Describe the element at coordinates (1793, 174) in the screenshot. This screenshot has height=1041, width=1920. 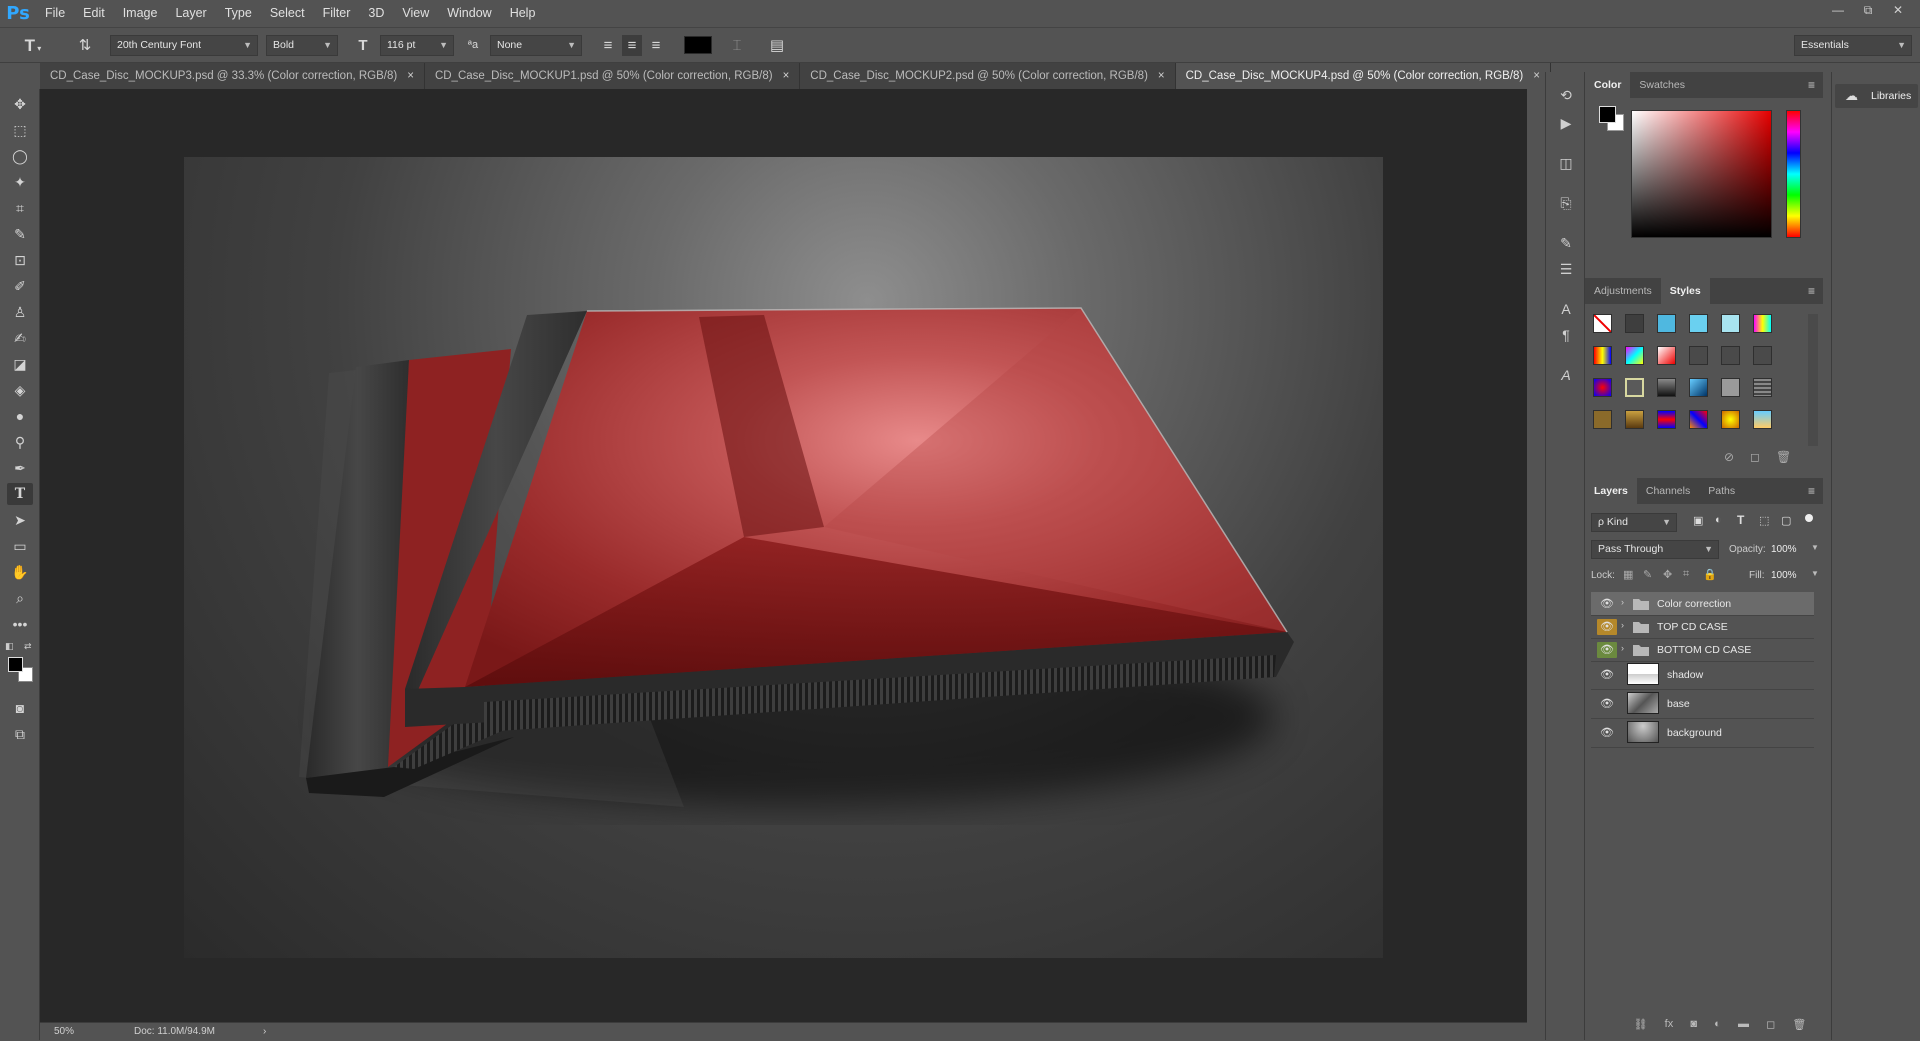
I see `hue-slider` at that location.